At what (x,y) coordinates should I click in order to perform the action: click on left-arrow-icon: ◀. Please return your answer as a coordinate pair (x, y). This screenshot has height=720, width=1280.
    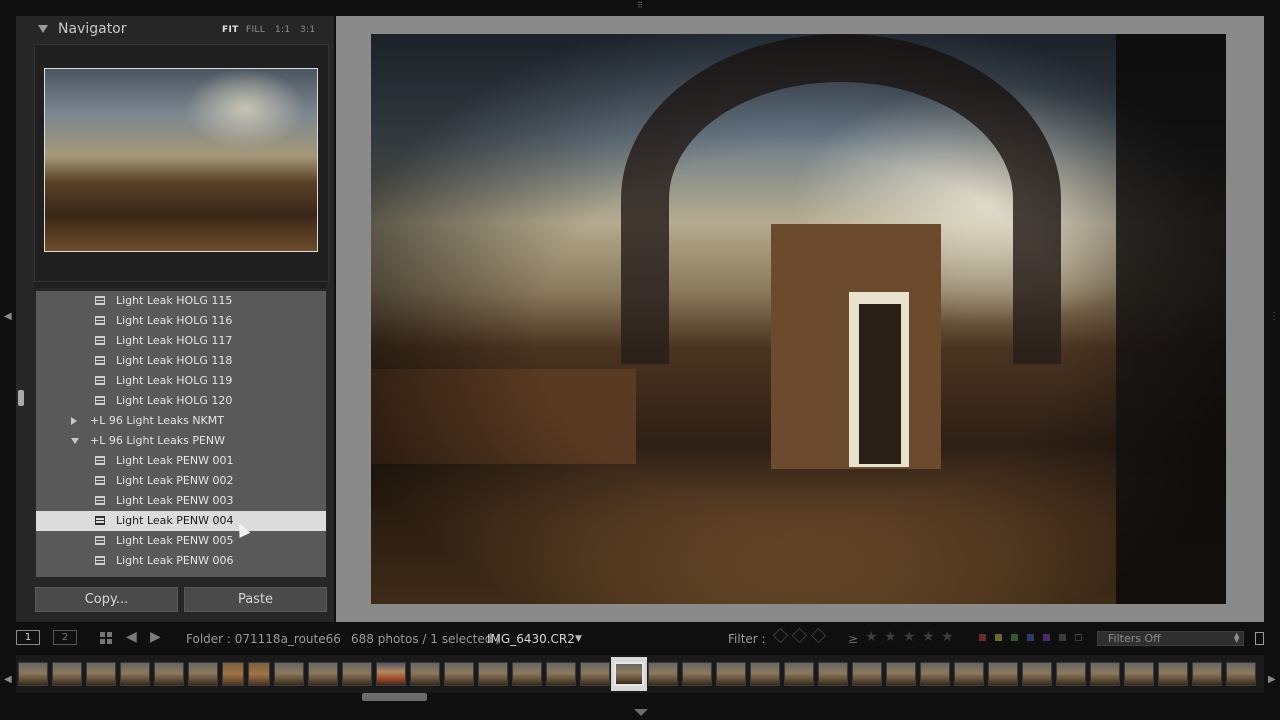
    Looking at the image, I should click on (131, 637).